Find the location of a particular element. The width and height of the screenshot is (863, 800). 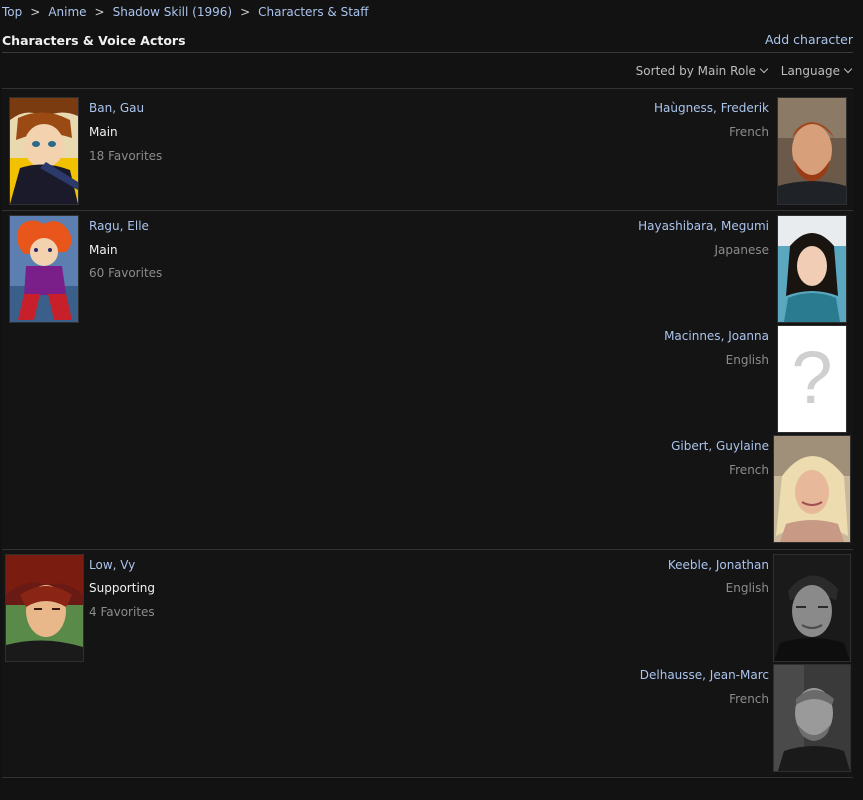

language-label: Language is located at coordinates (810, 71).